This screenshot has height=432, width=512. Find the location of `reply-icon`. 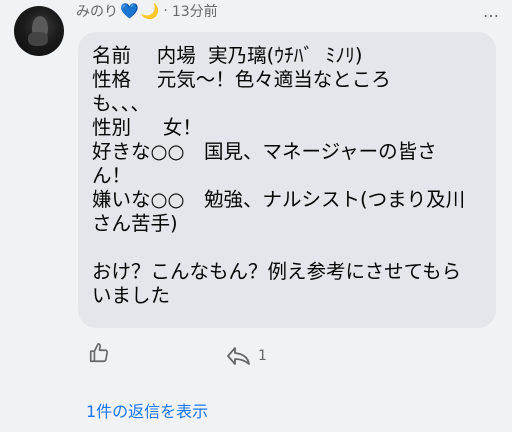

reply-icon is located at coordinates (238, 356).